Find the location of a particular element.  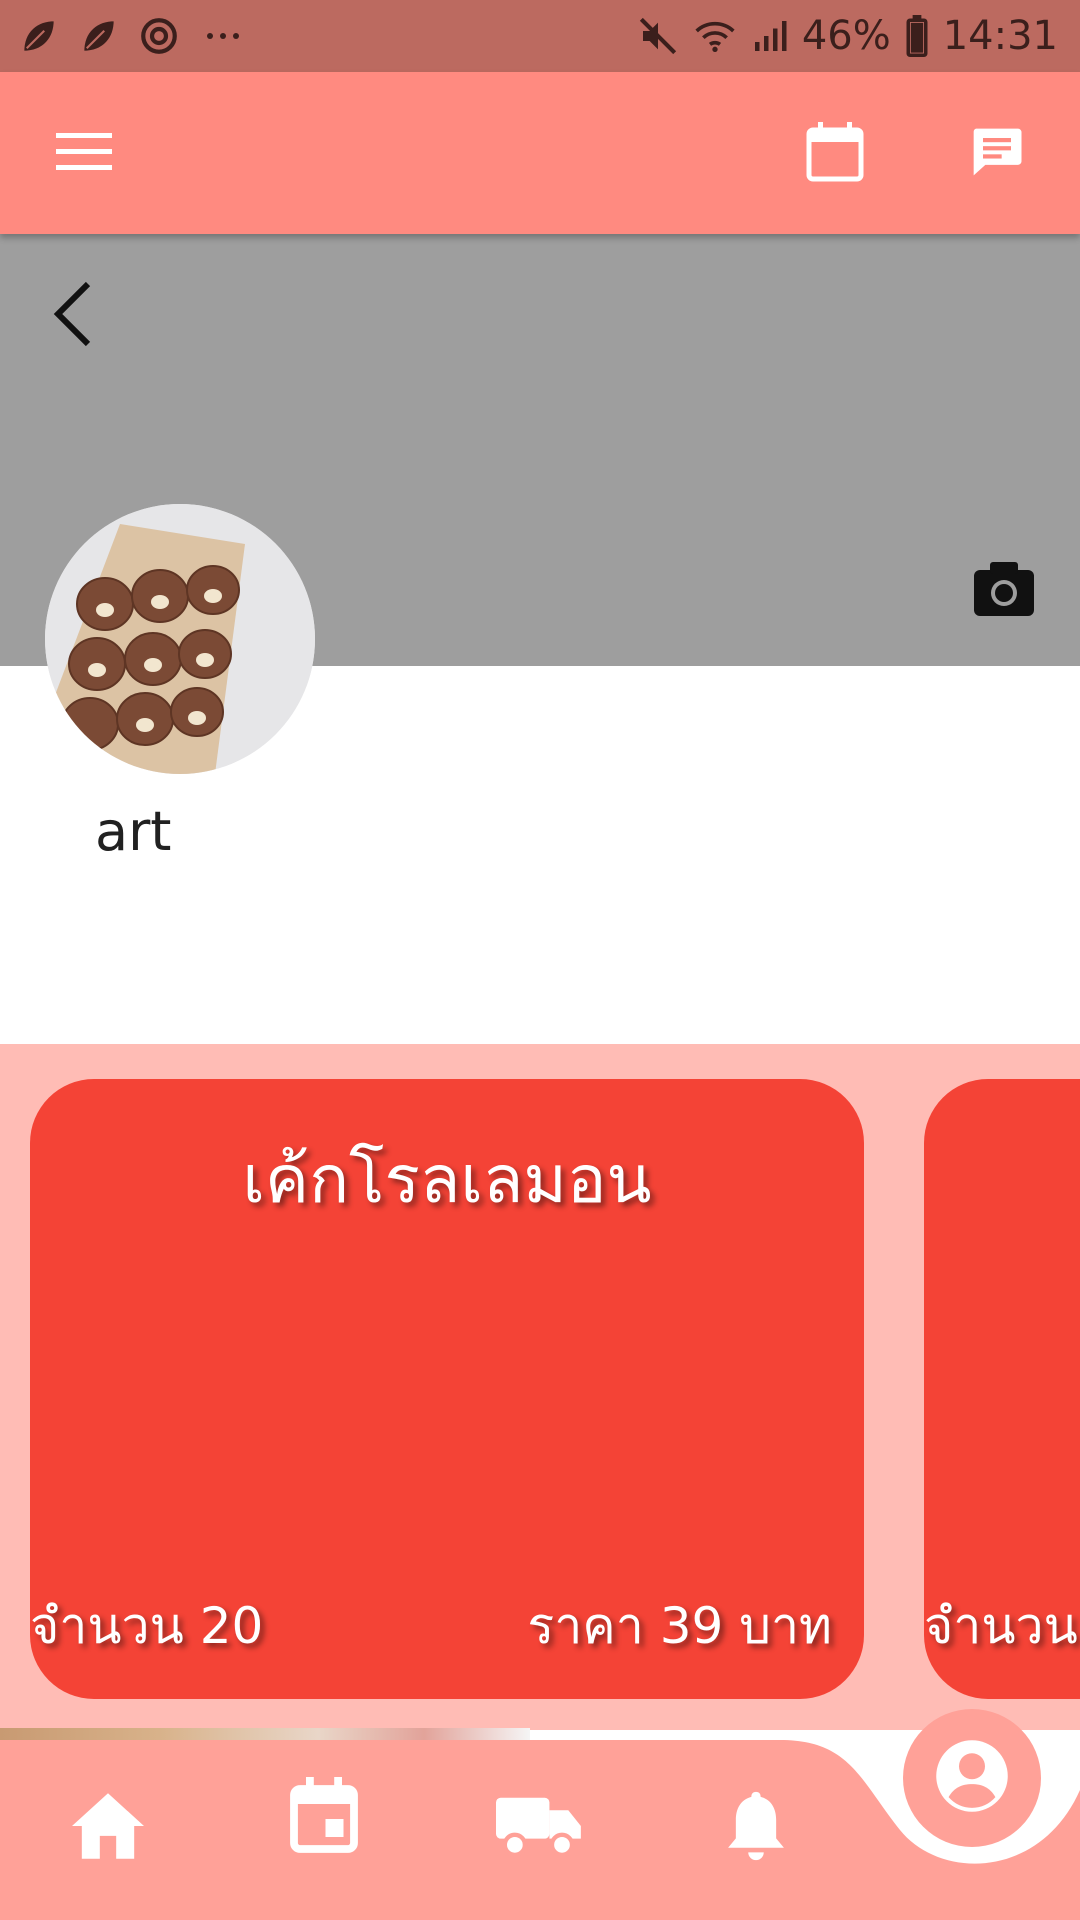

truck-icon is located at coordinates (540, 1828).